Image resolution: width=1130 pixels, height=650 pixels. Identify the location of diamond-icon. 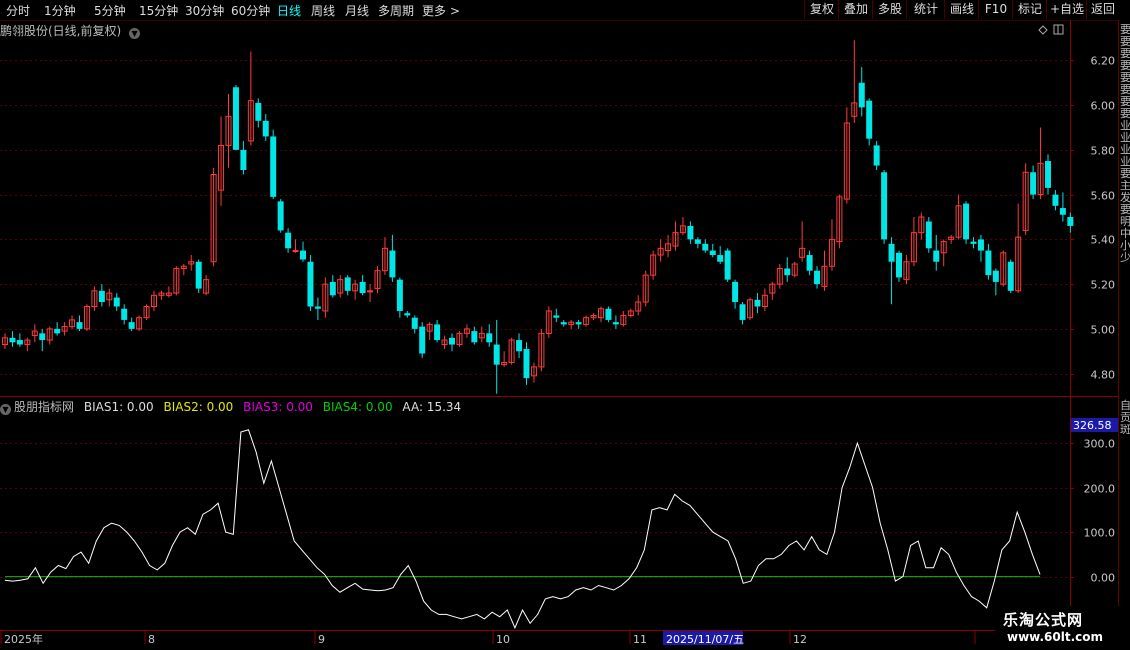
(1043, 30).